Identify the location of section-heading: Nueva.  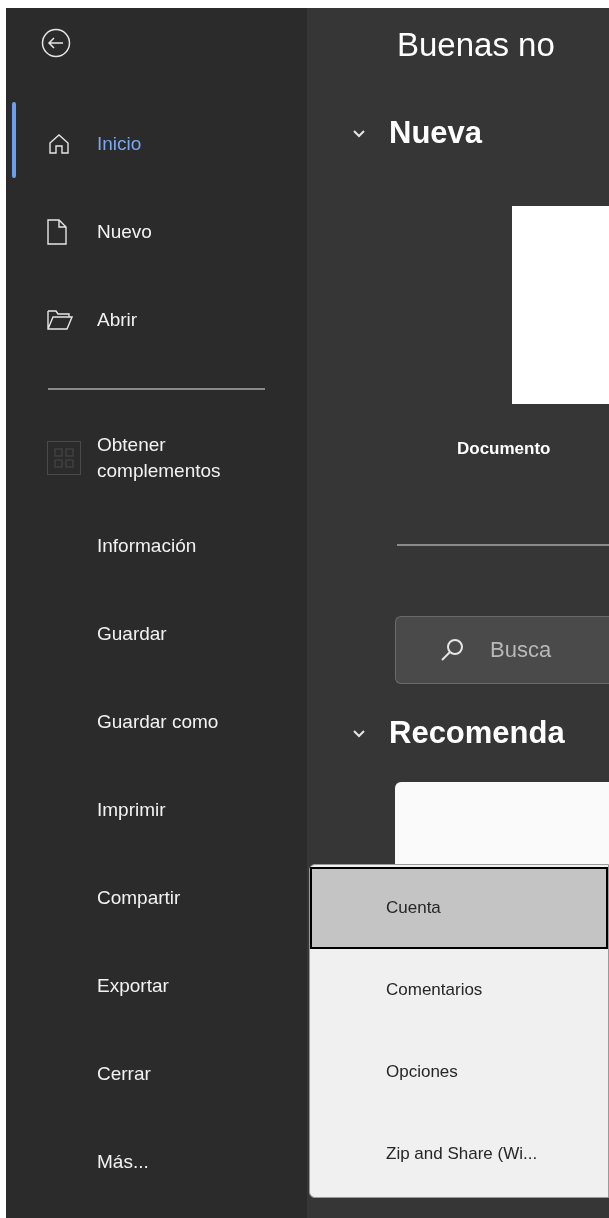
(436, 132).